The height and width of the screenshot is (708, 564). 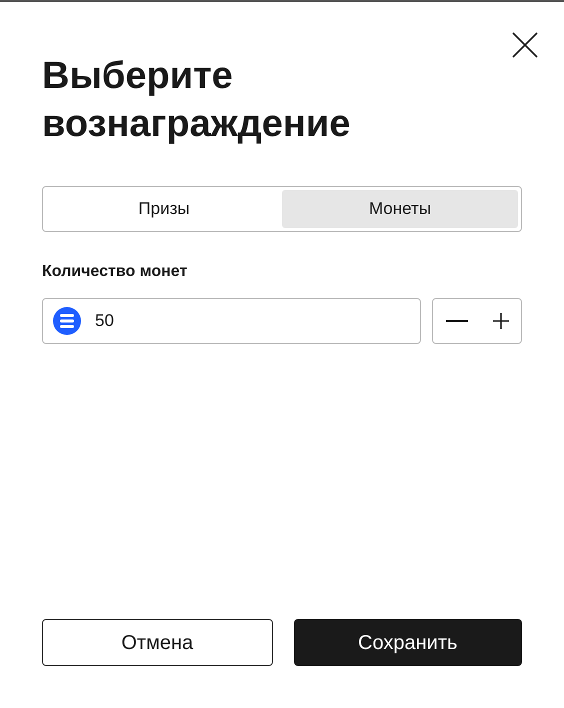 I want to click on coin-input-field: 50, so click(x=231, y=321).